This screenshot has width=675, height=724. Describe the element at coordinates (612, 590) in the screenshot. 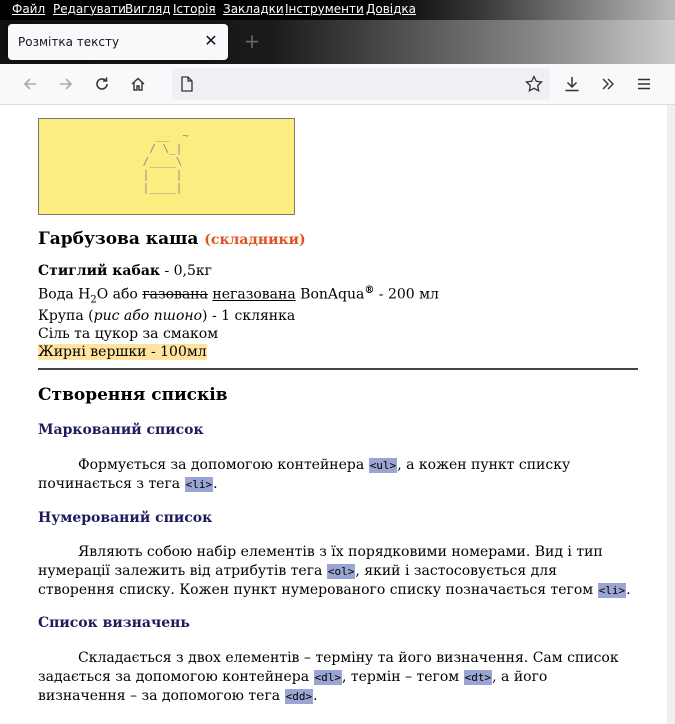

I see `ol-code-2: <li>` at that location.